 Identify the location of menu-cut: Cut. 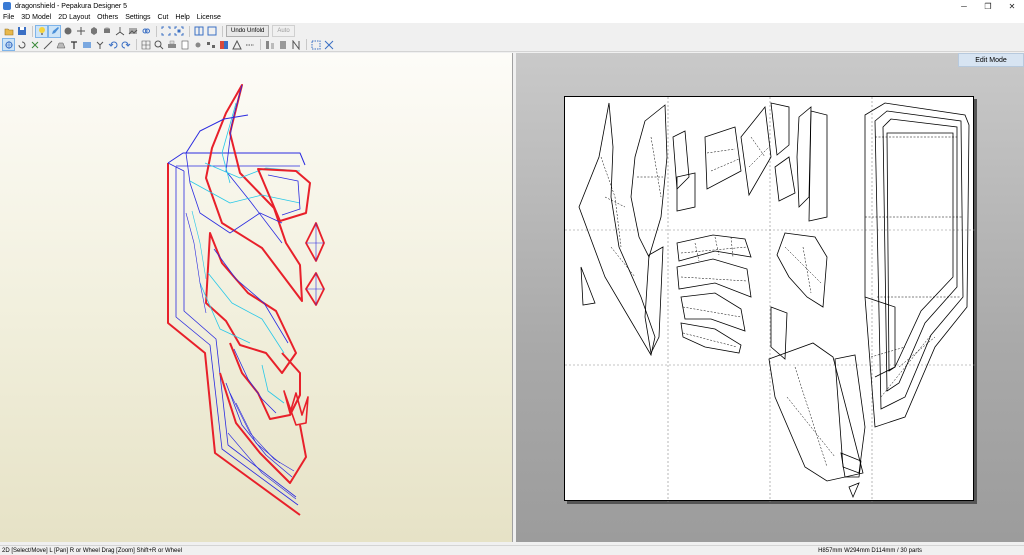
(162, 17).